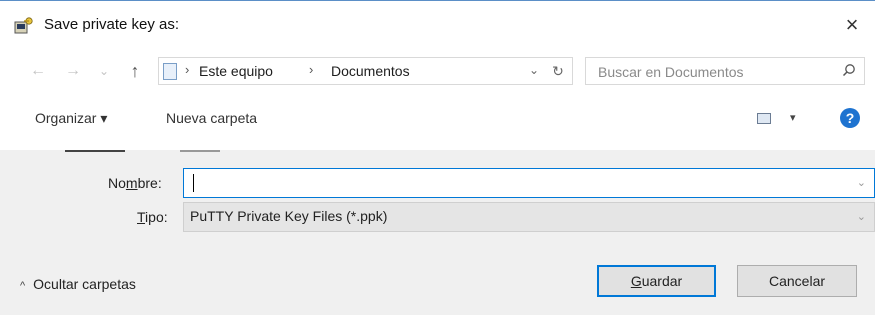  I want to click on hide-folders-toggle: ^ Ocultar carpetas, so click(78, 286).